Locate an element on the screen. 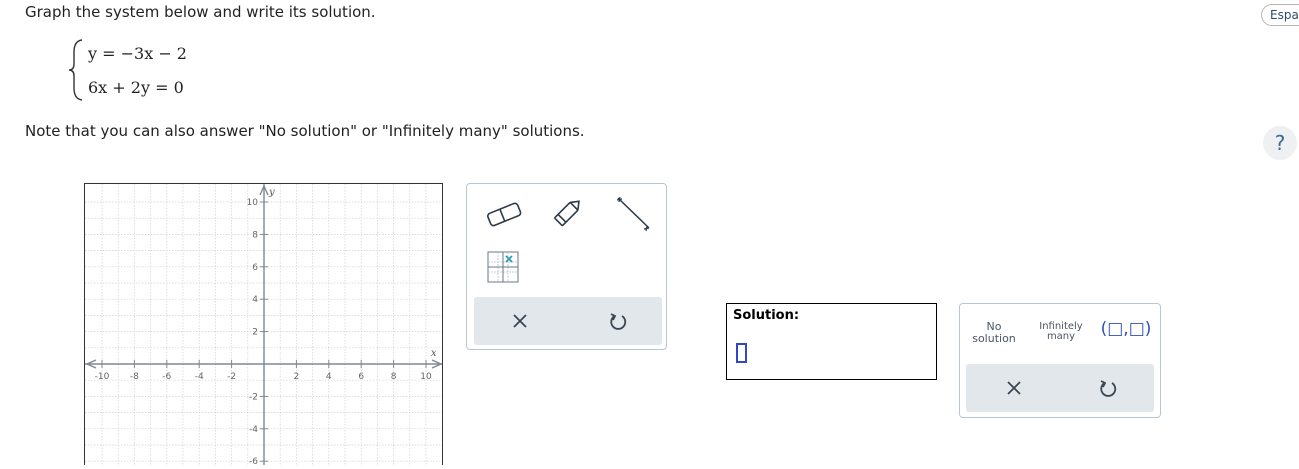  clear-graph-button is located at coordinates (520, 323).